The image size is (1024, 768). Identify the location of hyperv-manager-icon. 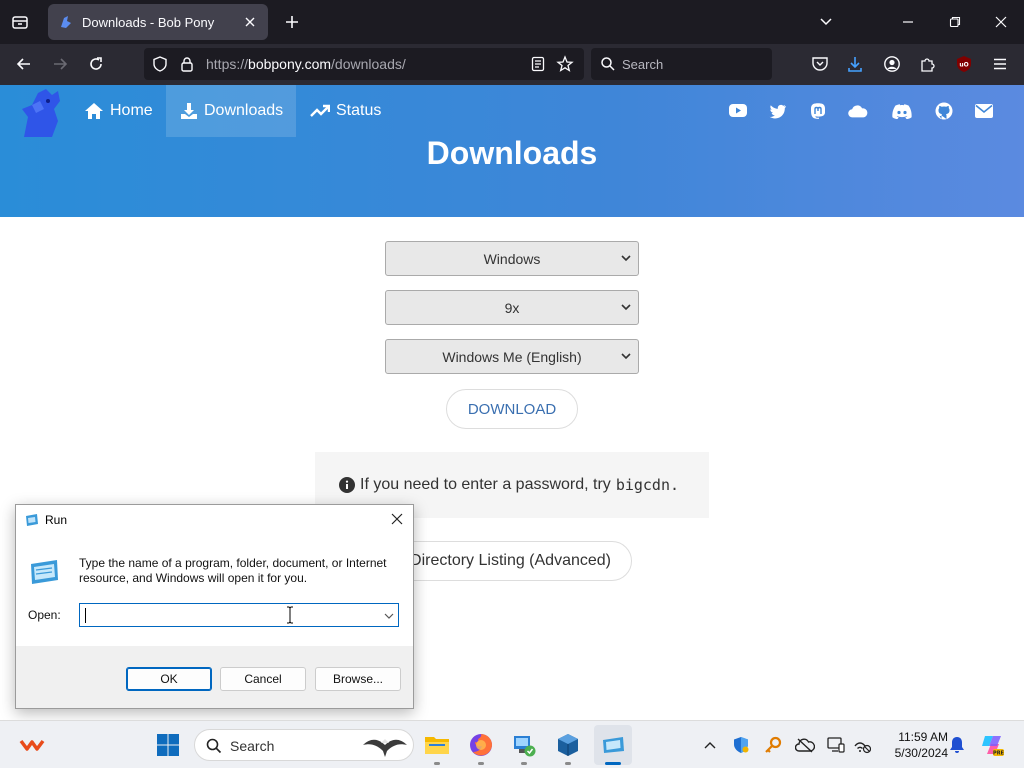
(524, 745).